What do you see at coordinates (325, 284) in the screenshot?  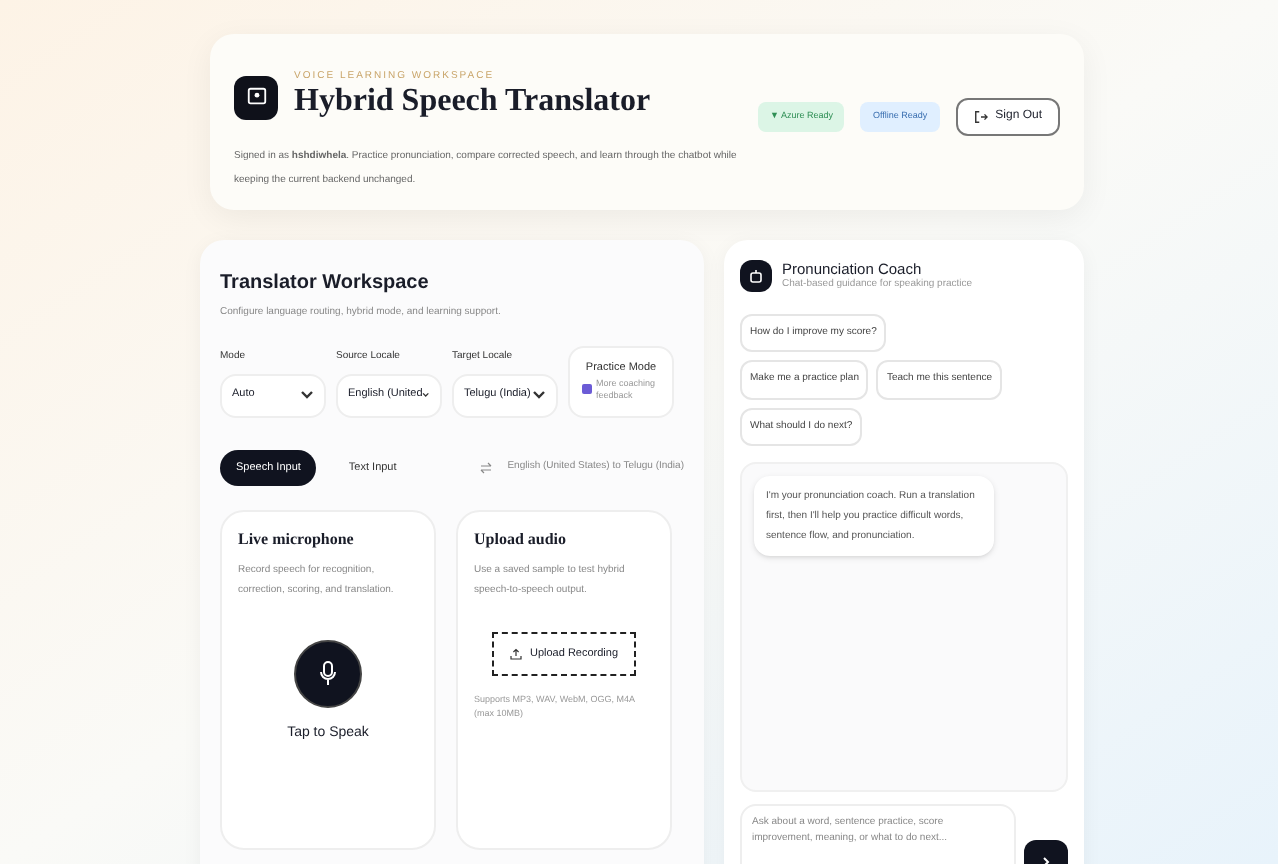 I see `workspace-title: Translator Workspace` at bounding box center [325, 284].